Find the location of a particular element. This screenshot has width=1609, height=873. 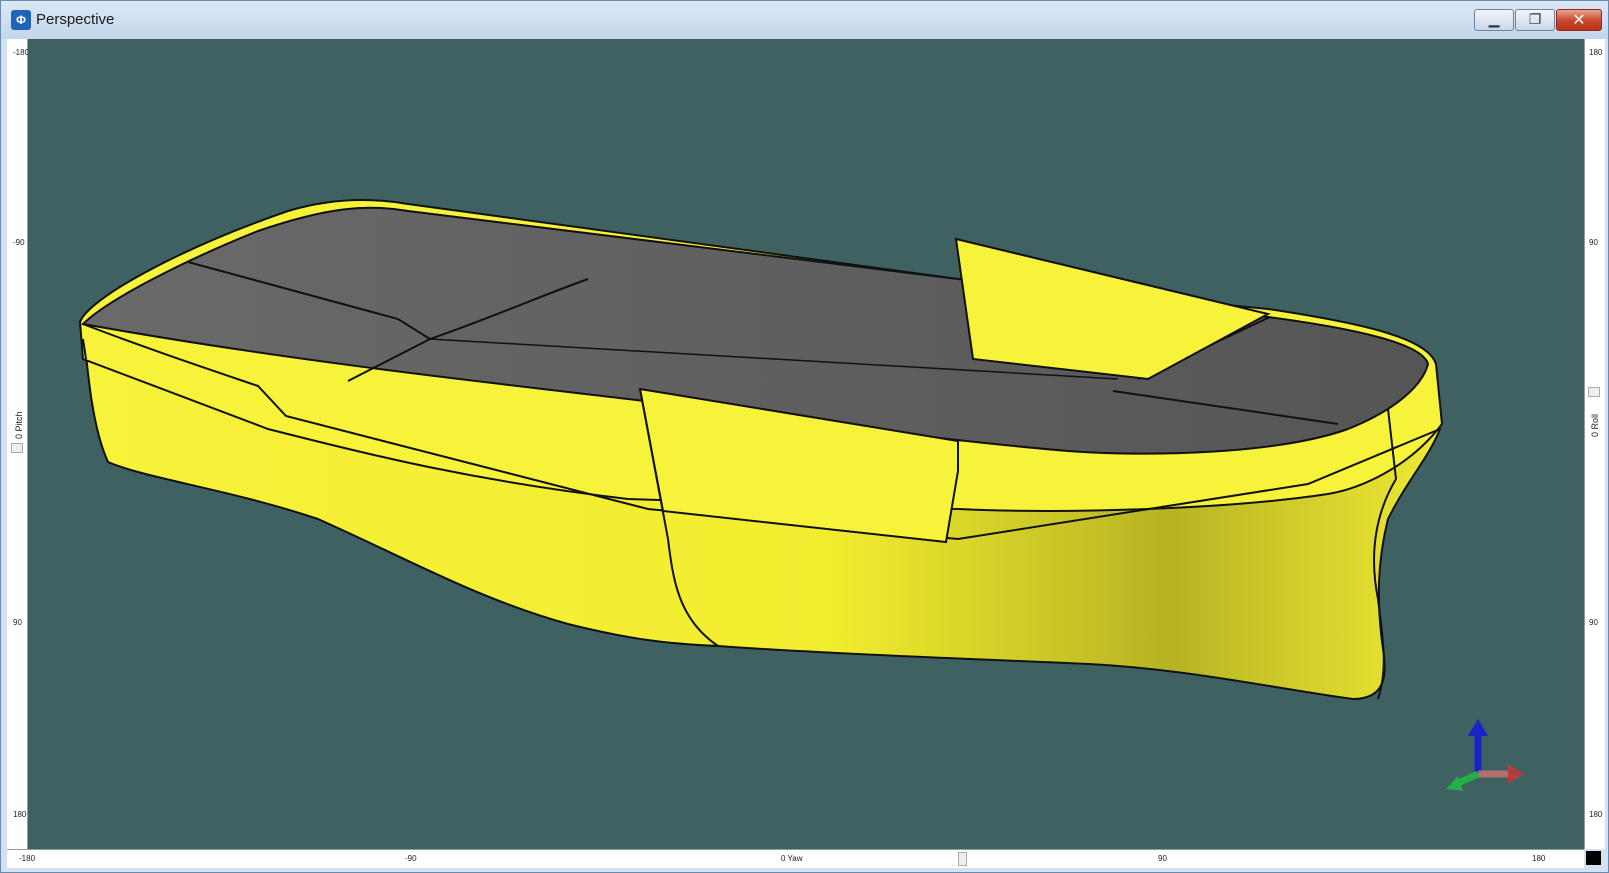

yaw-tick-label: 180 is located at coordinates (1539, 858).